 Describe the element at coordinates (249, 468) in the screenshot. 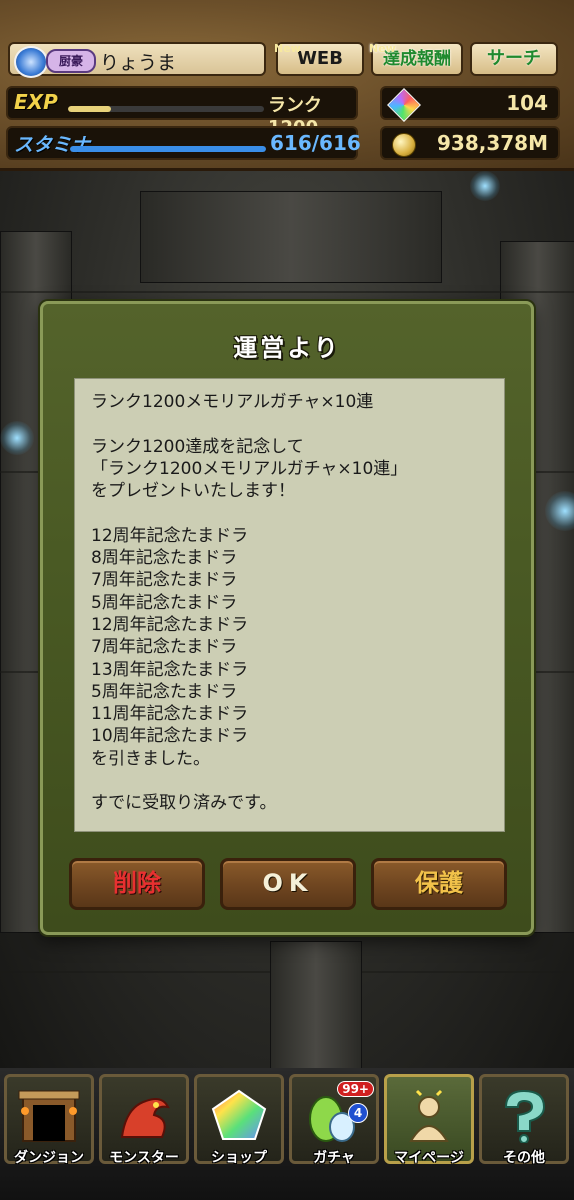

I see `message-line: 「ランク1200メモリアルガチャ×10連」` at that location.